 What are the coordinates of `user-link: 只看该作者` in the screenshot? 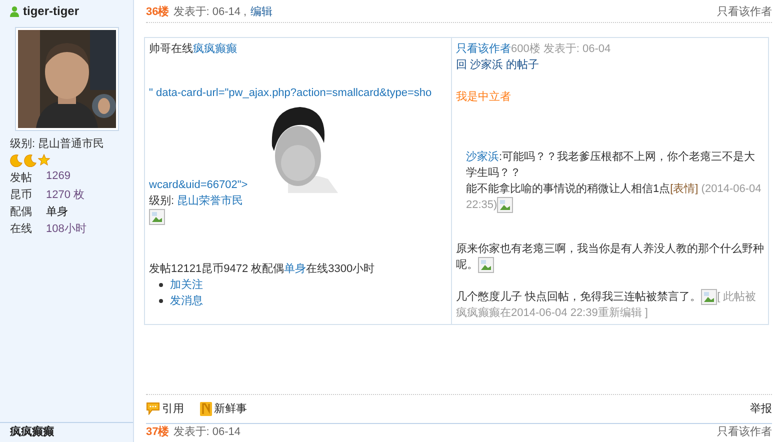 It's located at (483, 49).